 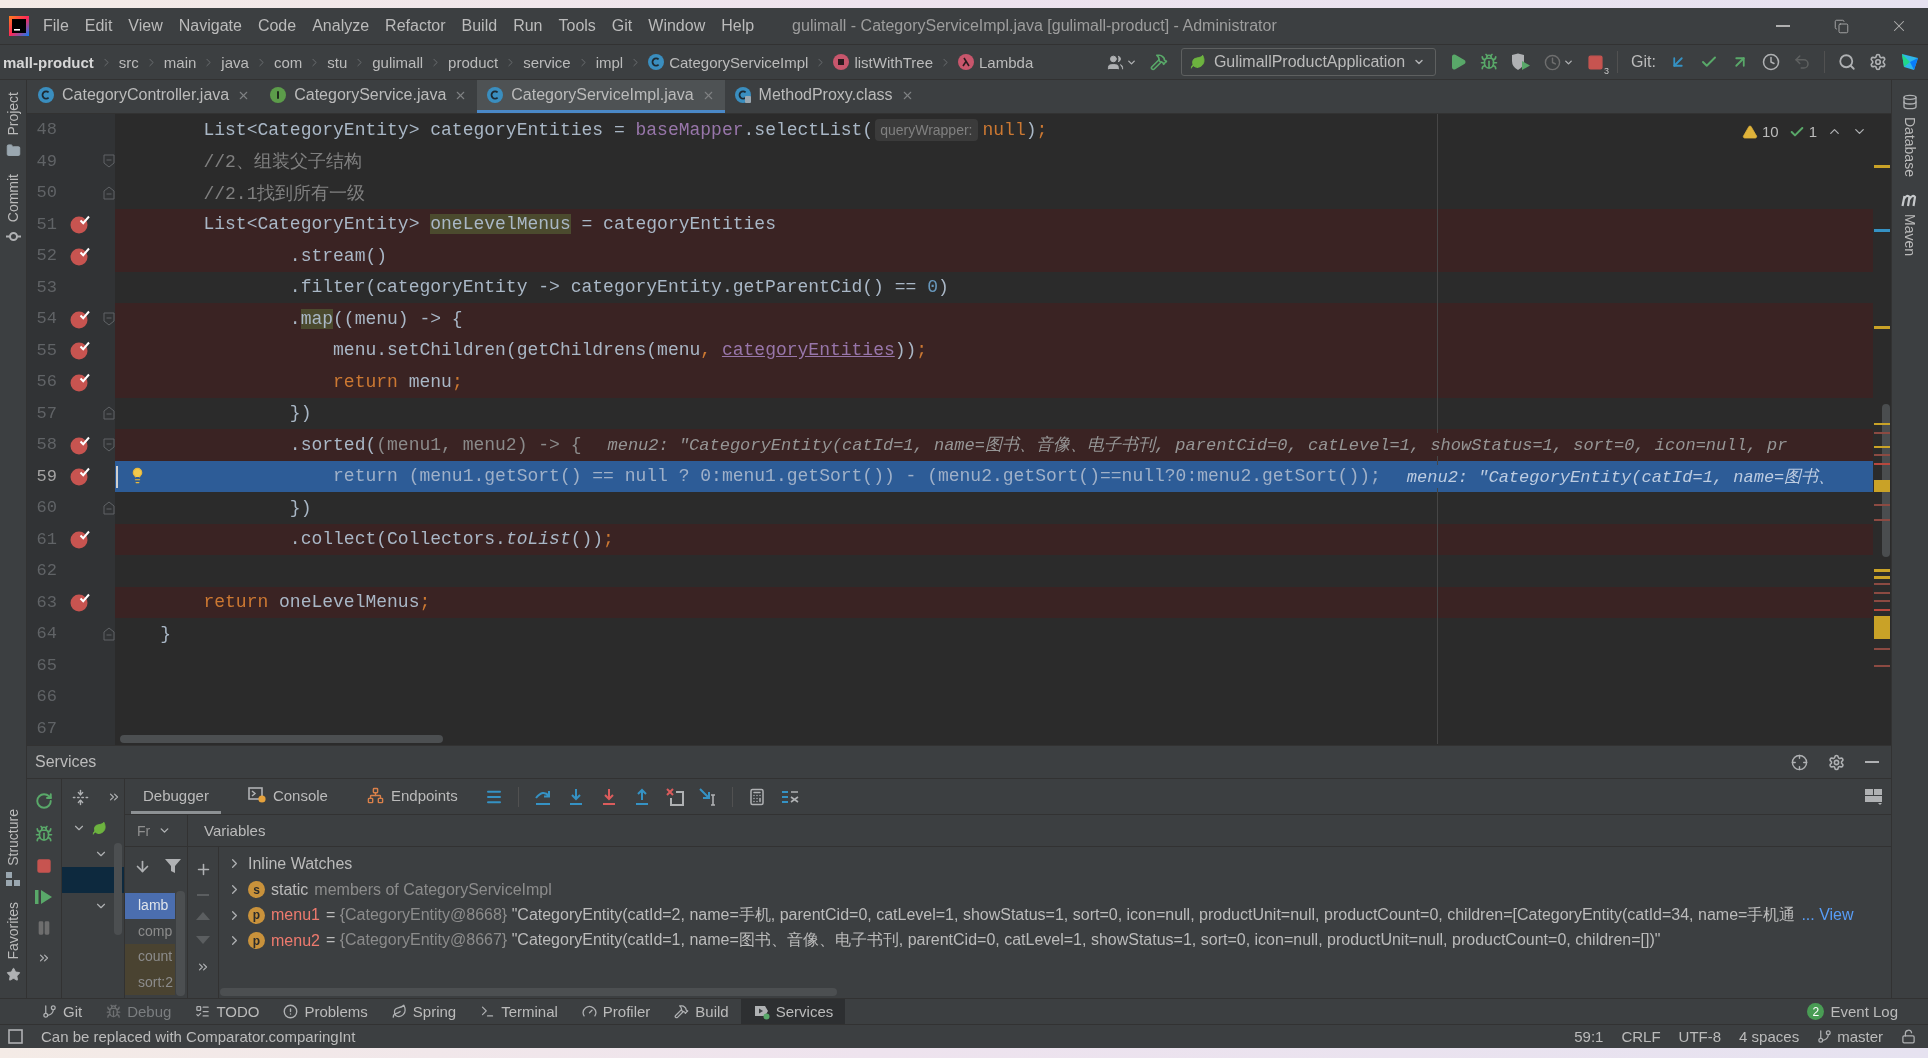 I want to click on view-link: ... View, so click(x=1827, y=915).